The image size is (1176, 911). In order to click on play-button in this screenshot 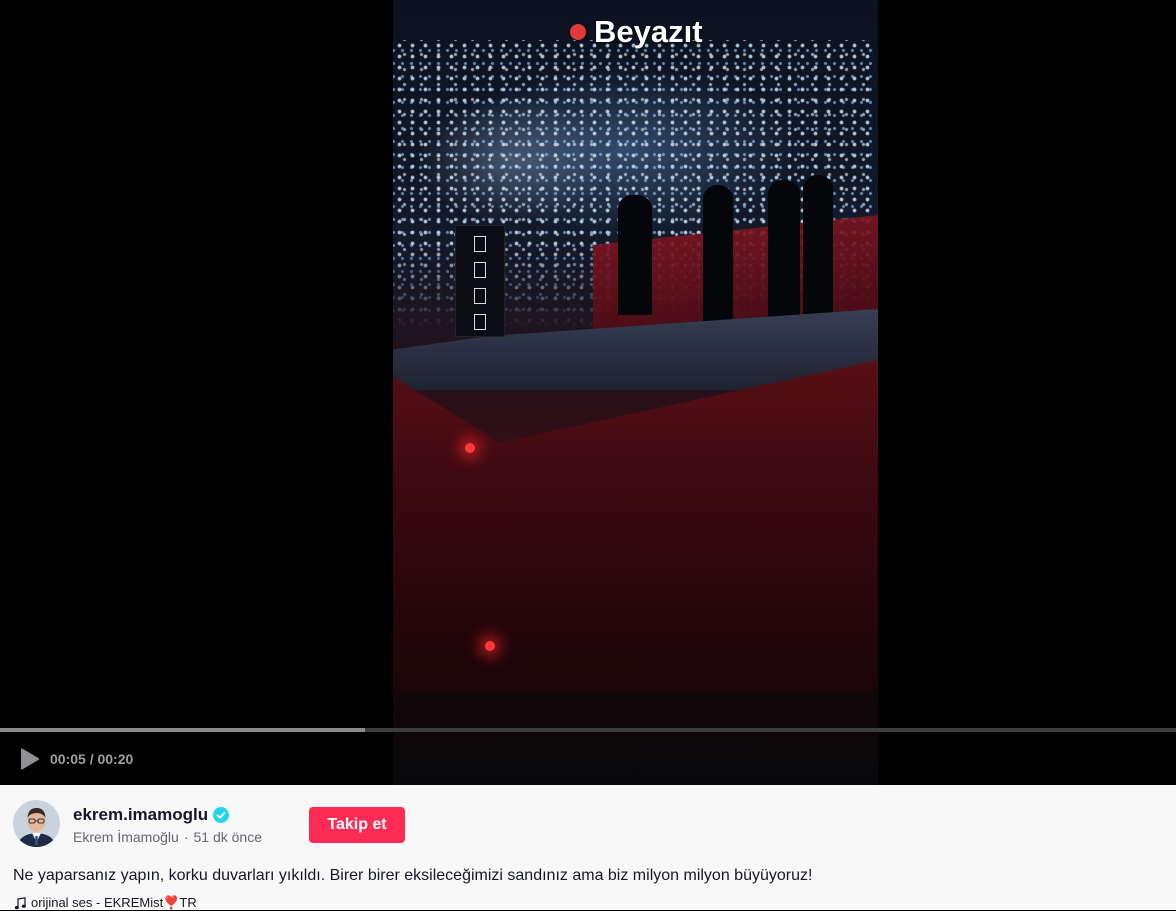, I will do `click(30, 759)`.